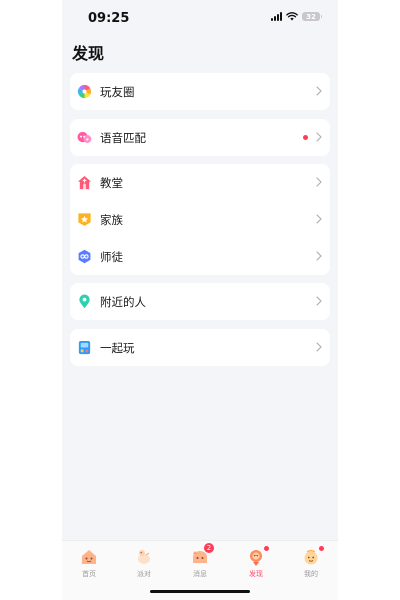 This screenshot has width=400, height=600. I want to click on menu-item-label: 附近的人, so click(123, 301).